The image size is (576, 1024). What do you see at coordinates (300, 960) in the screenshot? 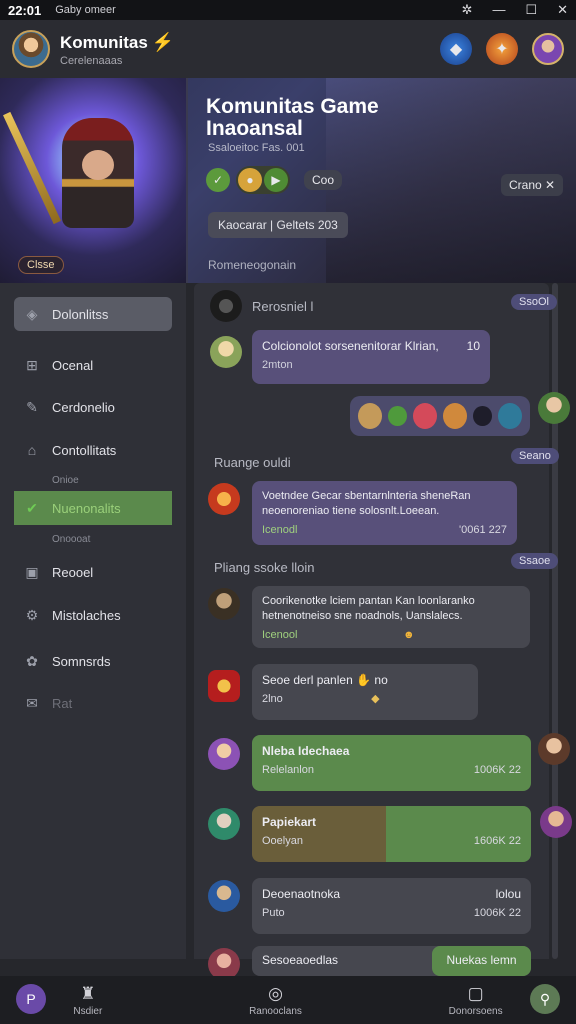
I see `message-text: Sesoeaoedlas` at bounding box center [300, 960].